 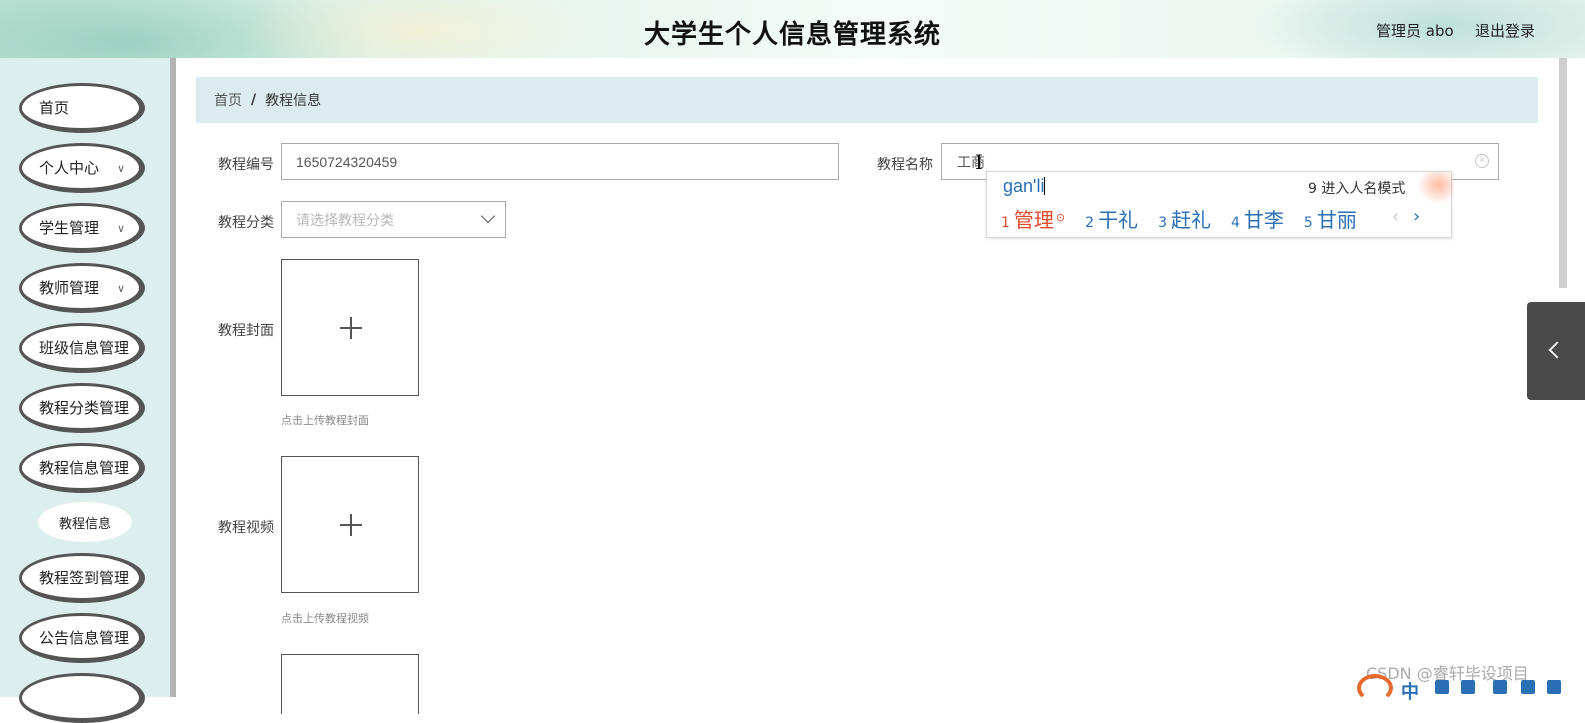 What do you see at coordinates (1162, 223) in the screenshot?
I see `ime-candidate-number: 3` at bounding box center [1162, 223].